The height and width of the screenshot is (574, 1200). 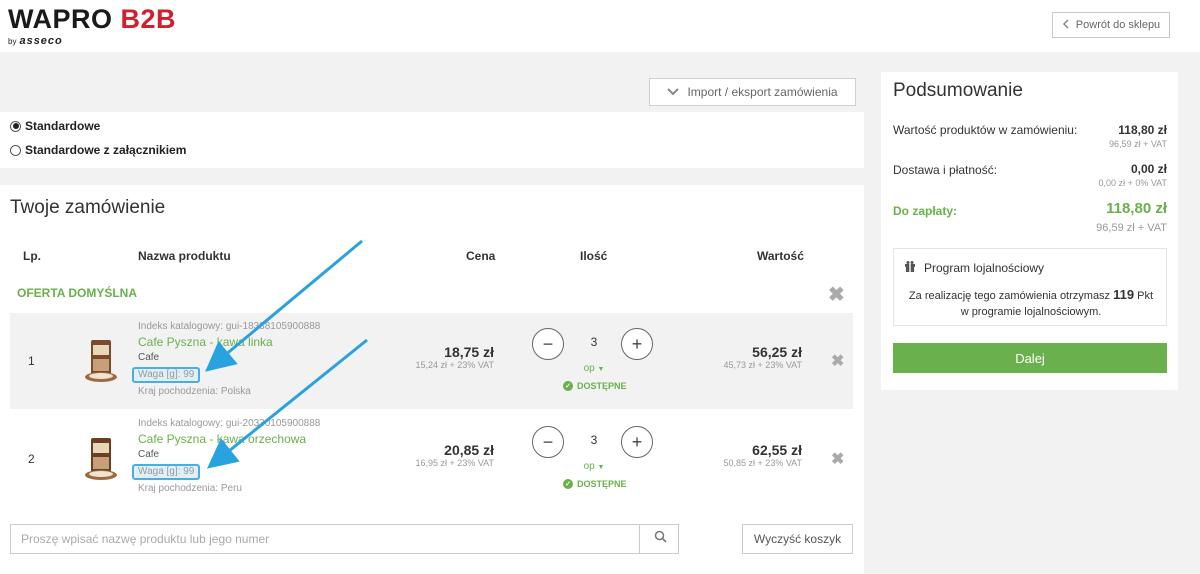 What do you see at coordinates (15, 126) in the screenshot?
I see `radio-checked-icon` at bounding box center [15, 126].